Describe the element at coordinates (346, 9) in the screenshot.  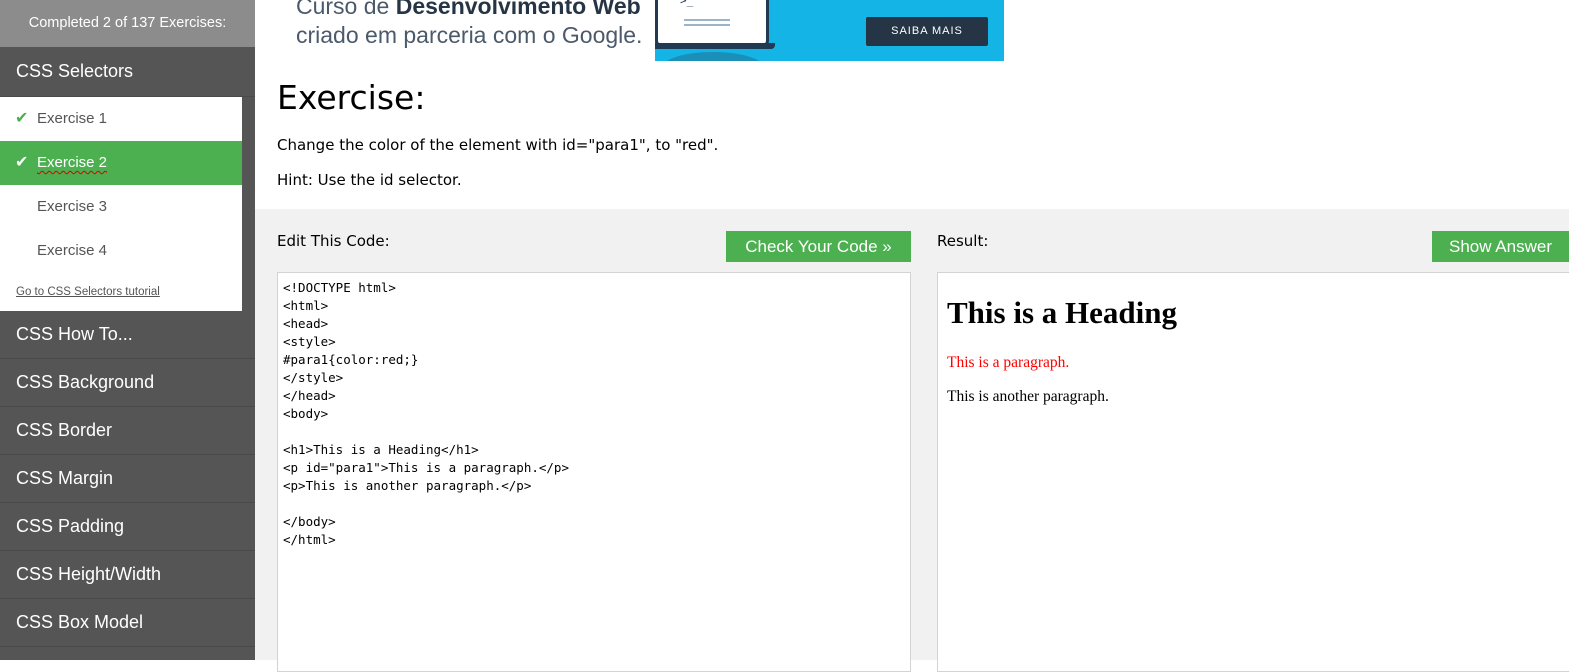
I see `banner-line1-prefix: Curso de` at that location.